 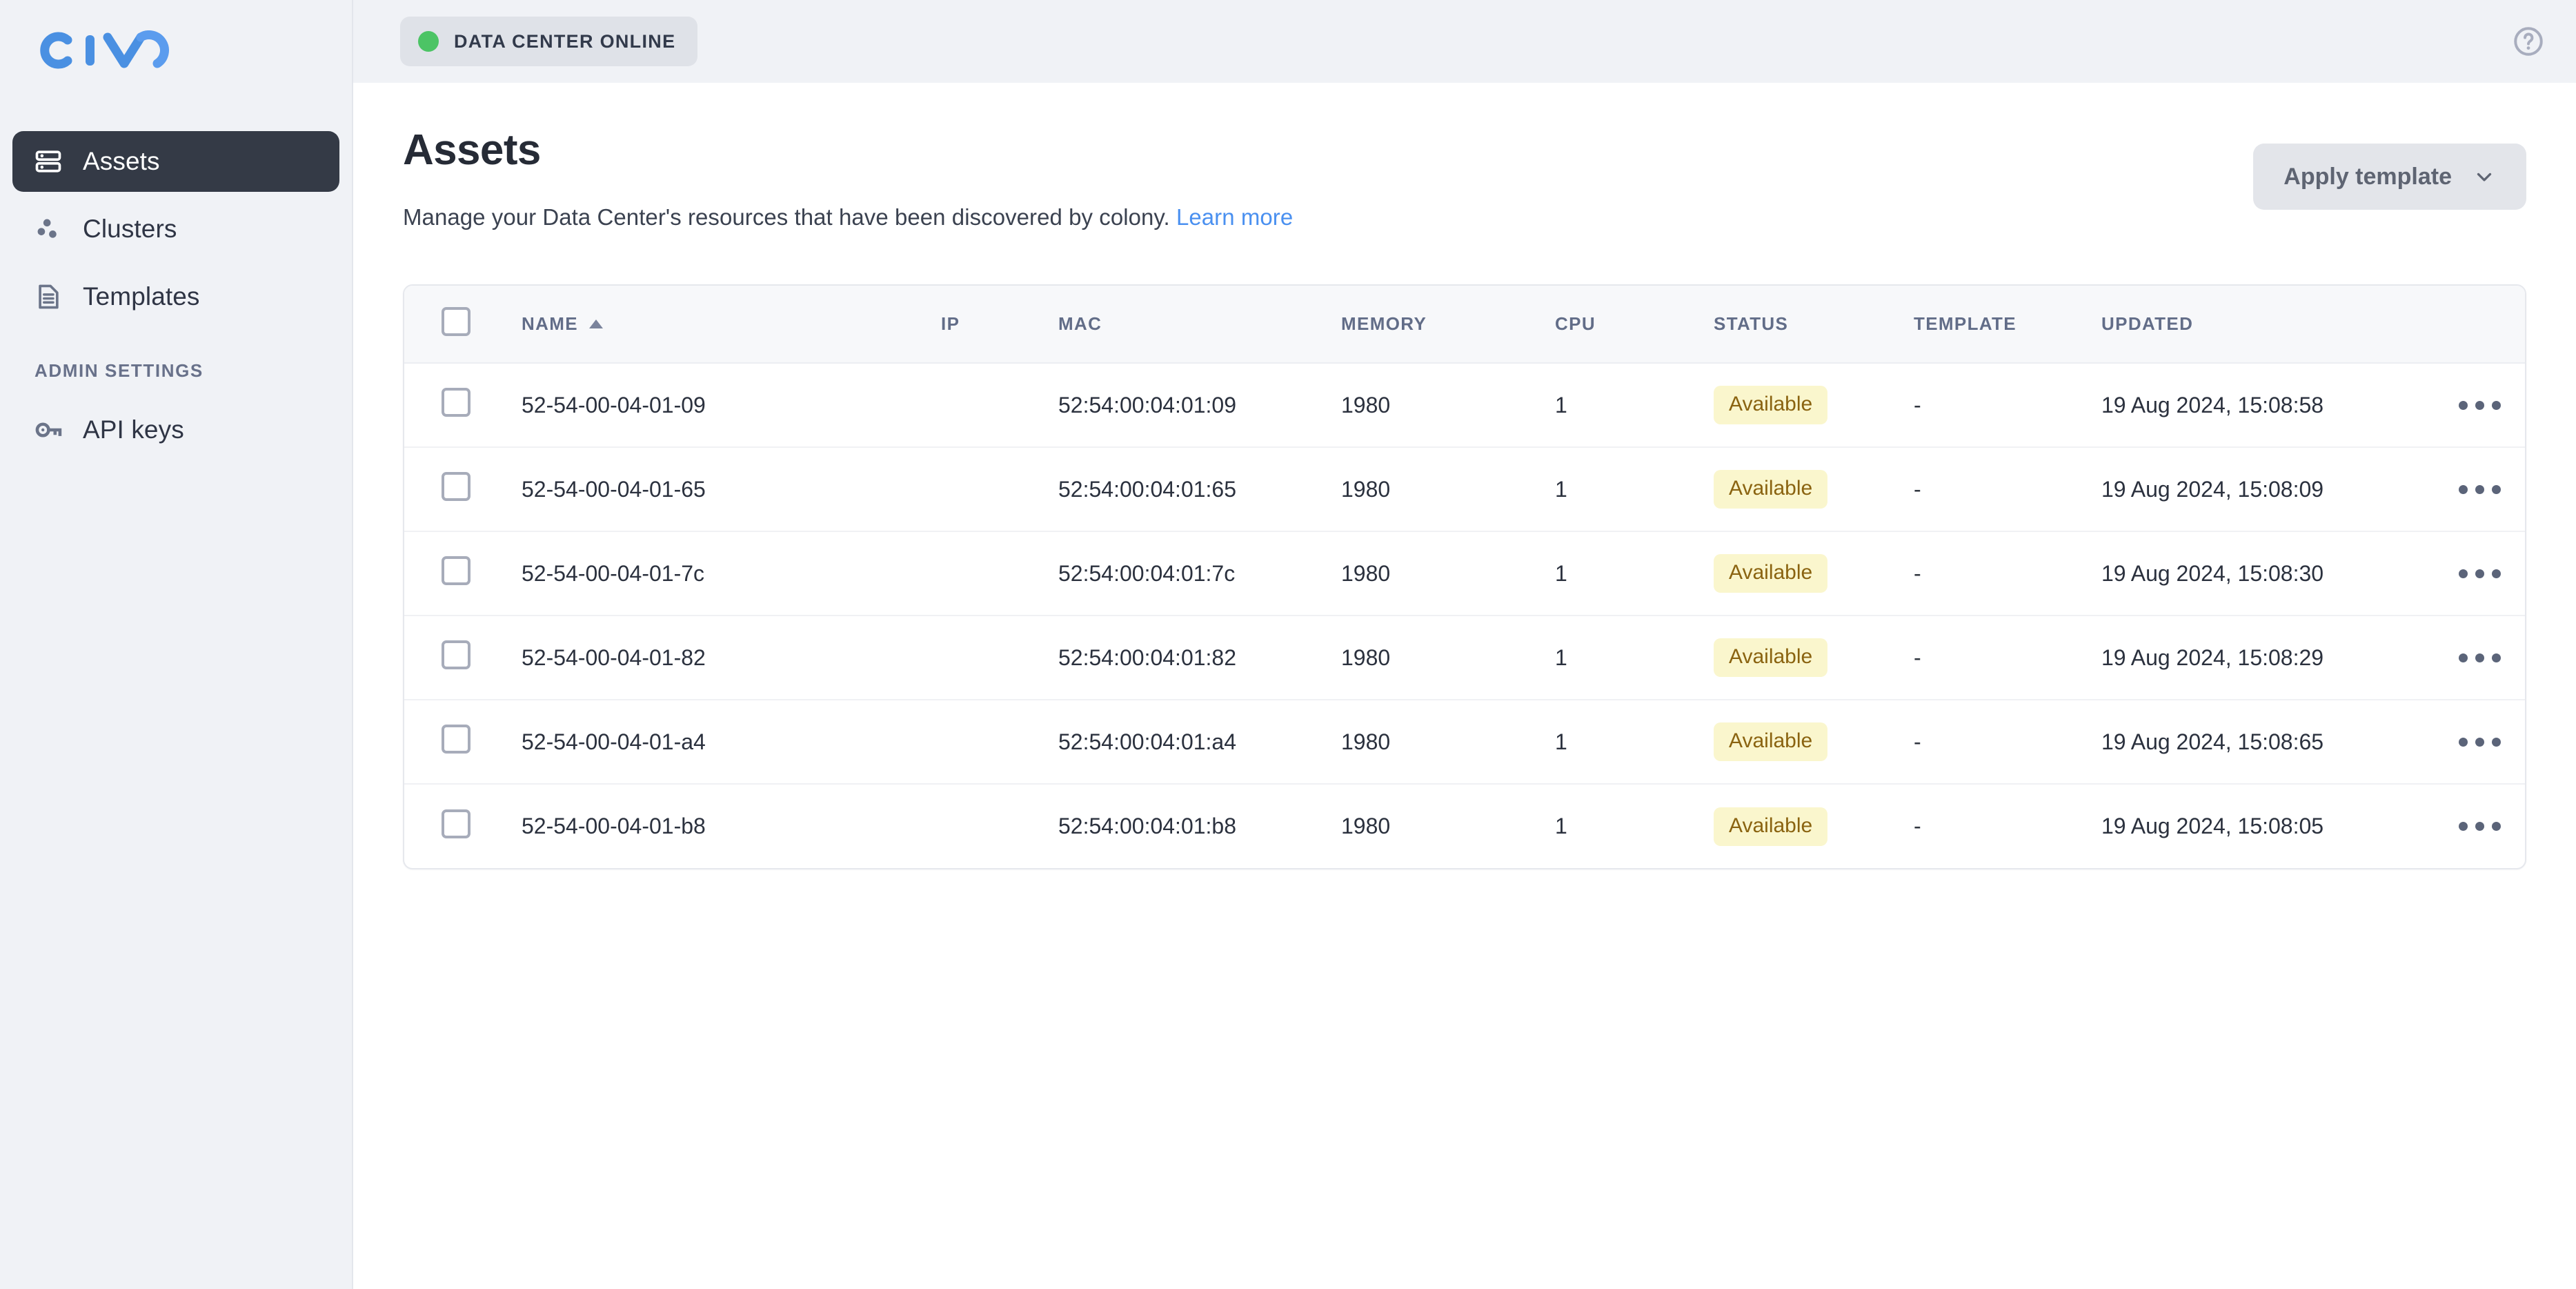 I want to click on page-title: Assets, so click(x=472, y=150).